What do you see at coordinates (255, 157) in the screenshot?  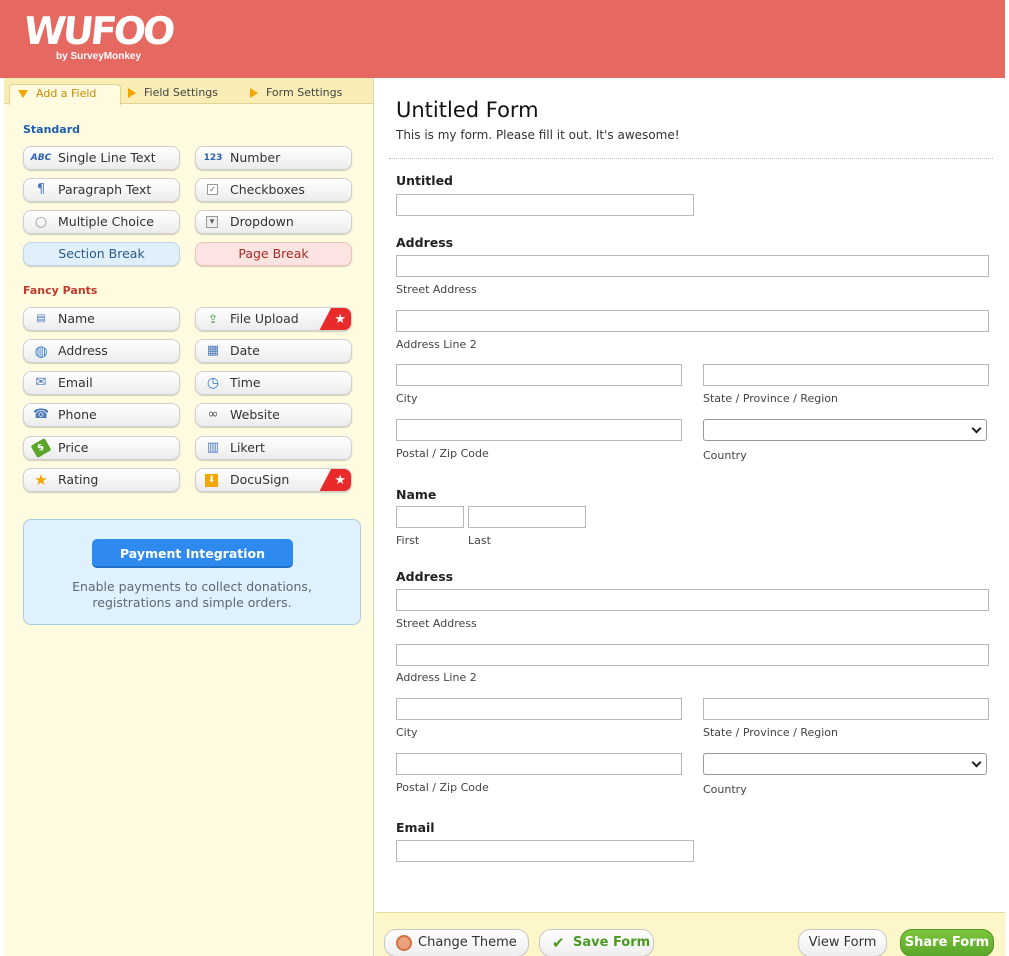 I see `field-button-label: Number` at bounding box center [255, 157].